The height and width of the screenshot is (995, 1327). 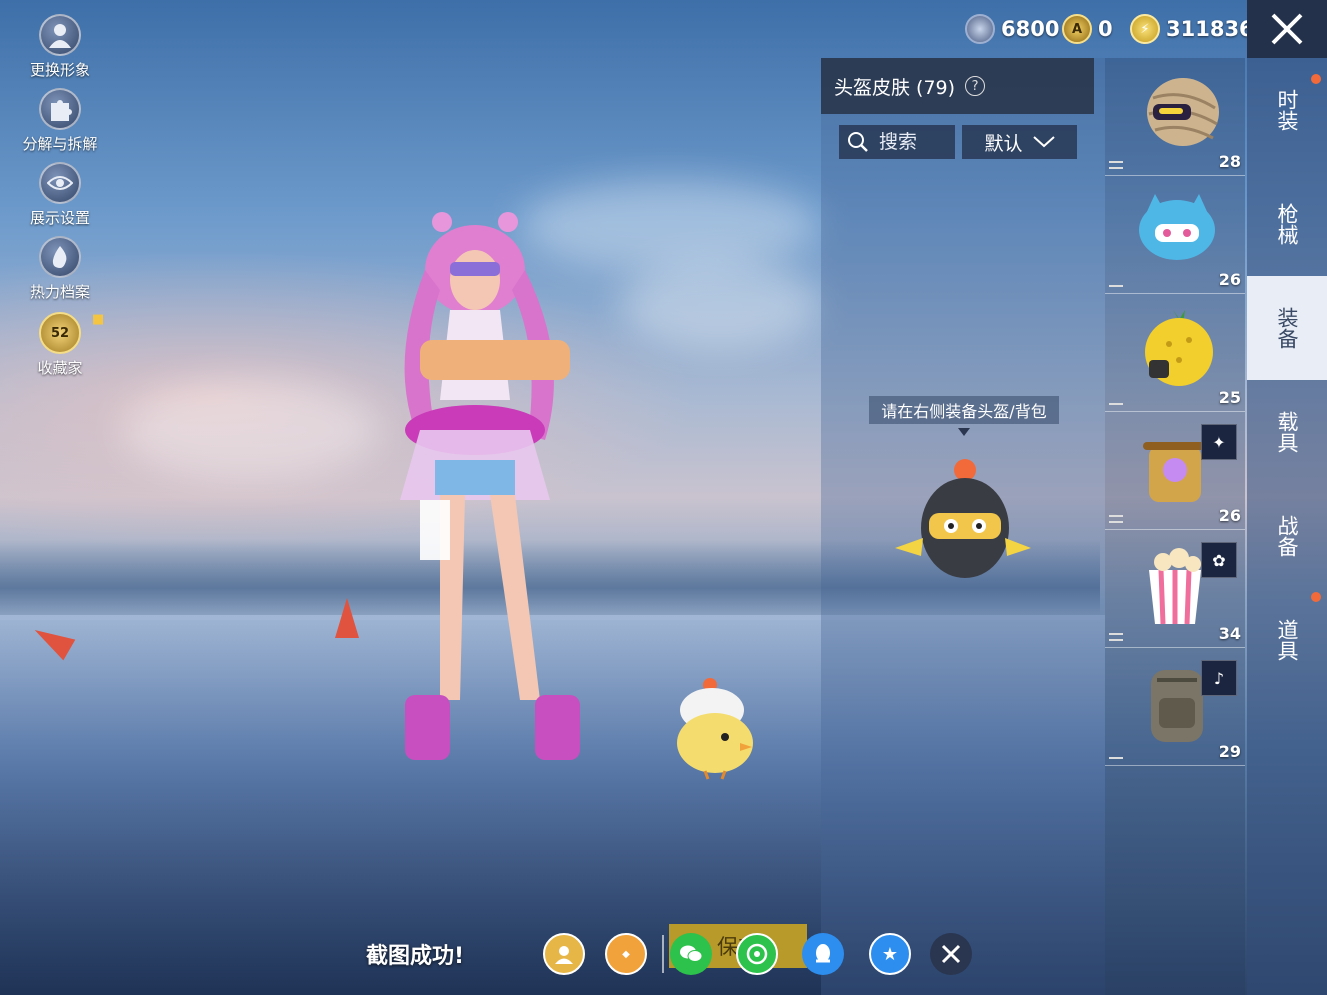 What do you see at coordinates (60, 183) in the screenshot?
I see `eye-icon` at bounding box center [60, 183].